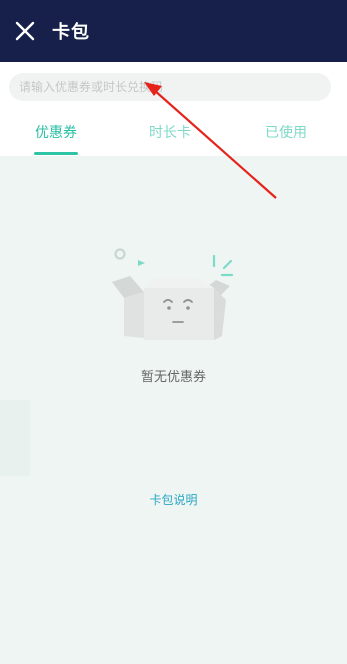 This screenshot has height=664, width=347. Describe the element at coordinates (56, 153) in the screenshot. I see `active-tab-indicator` at that location.